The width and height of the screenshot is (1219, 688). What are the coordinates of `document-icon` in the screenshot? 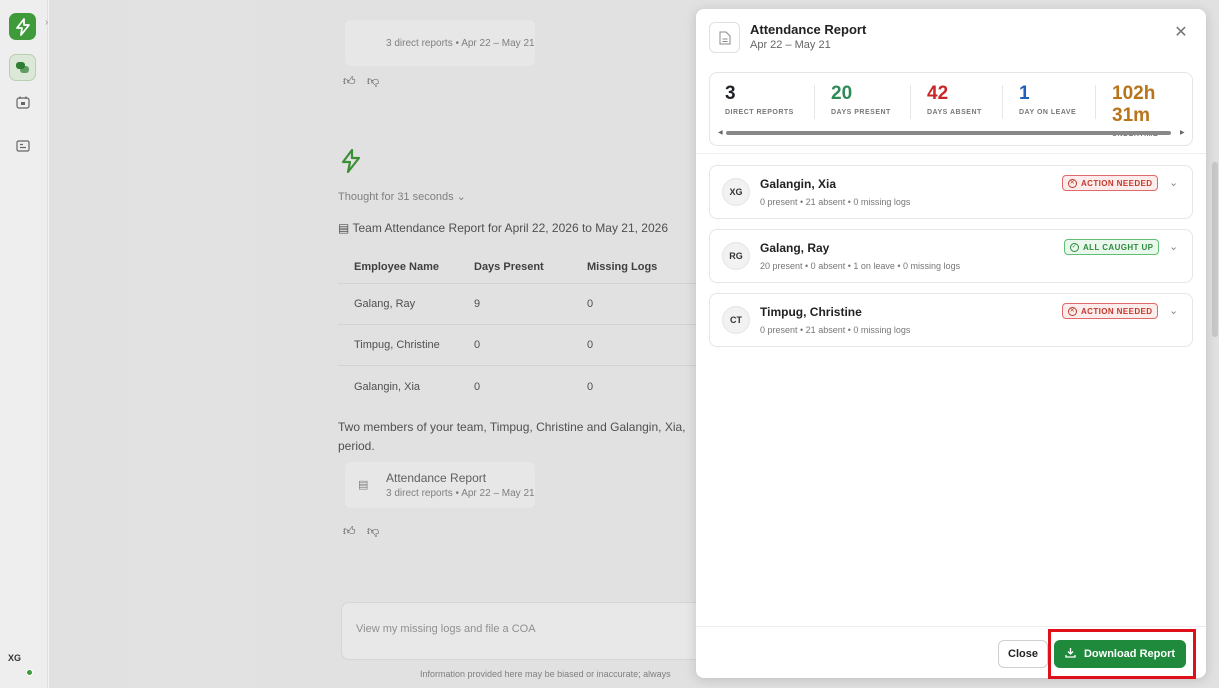 It's located at (724, 37).